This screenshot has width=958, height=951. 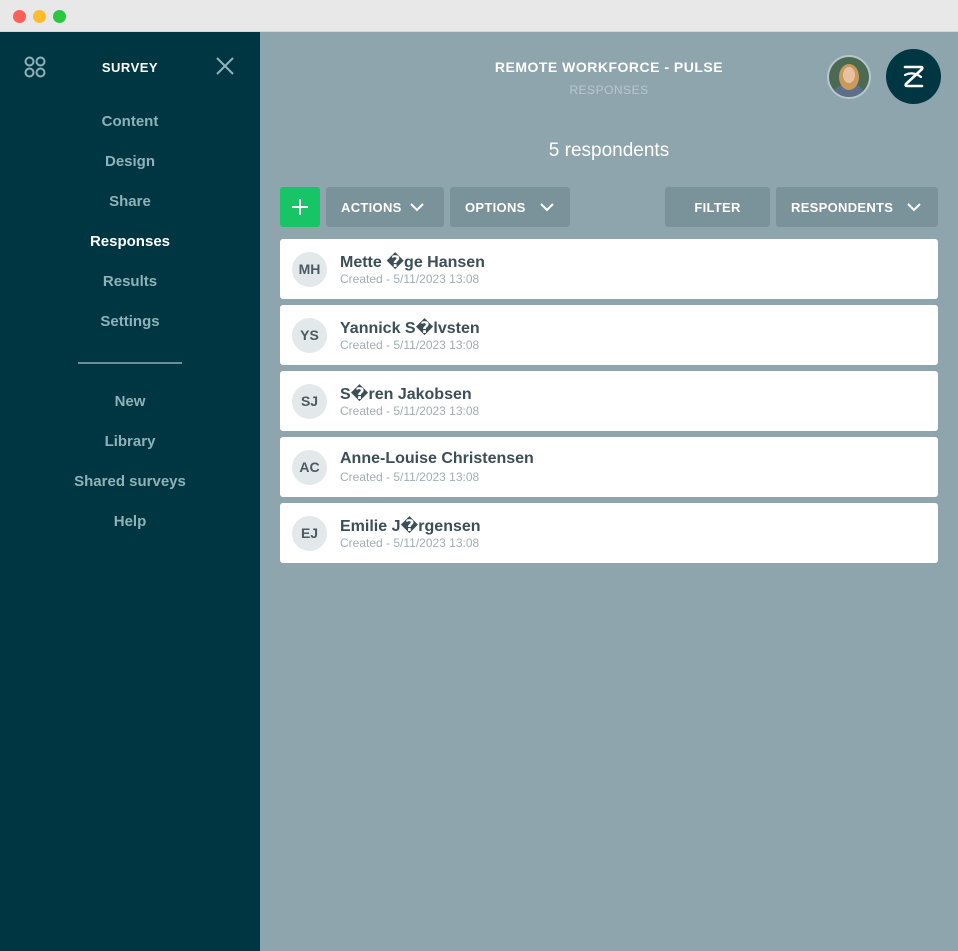 What do you see at coordinates (130, 202) in the screenshot?
I see `sidebar-item-share: Share` at bounding box center [130, 202].